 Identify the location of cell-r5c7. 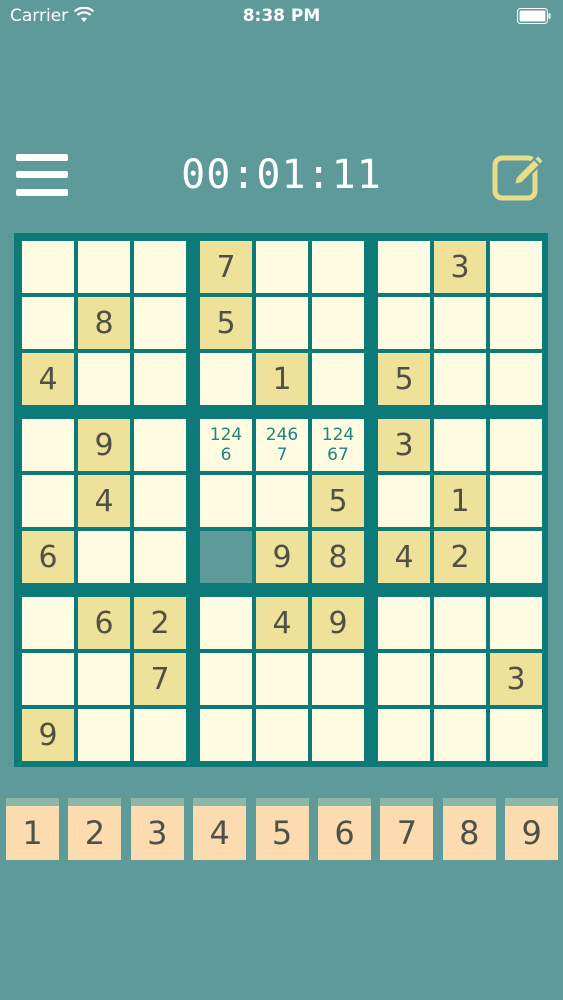
(404, 501).